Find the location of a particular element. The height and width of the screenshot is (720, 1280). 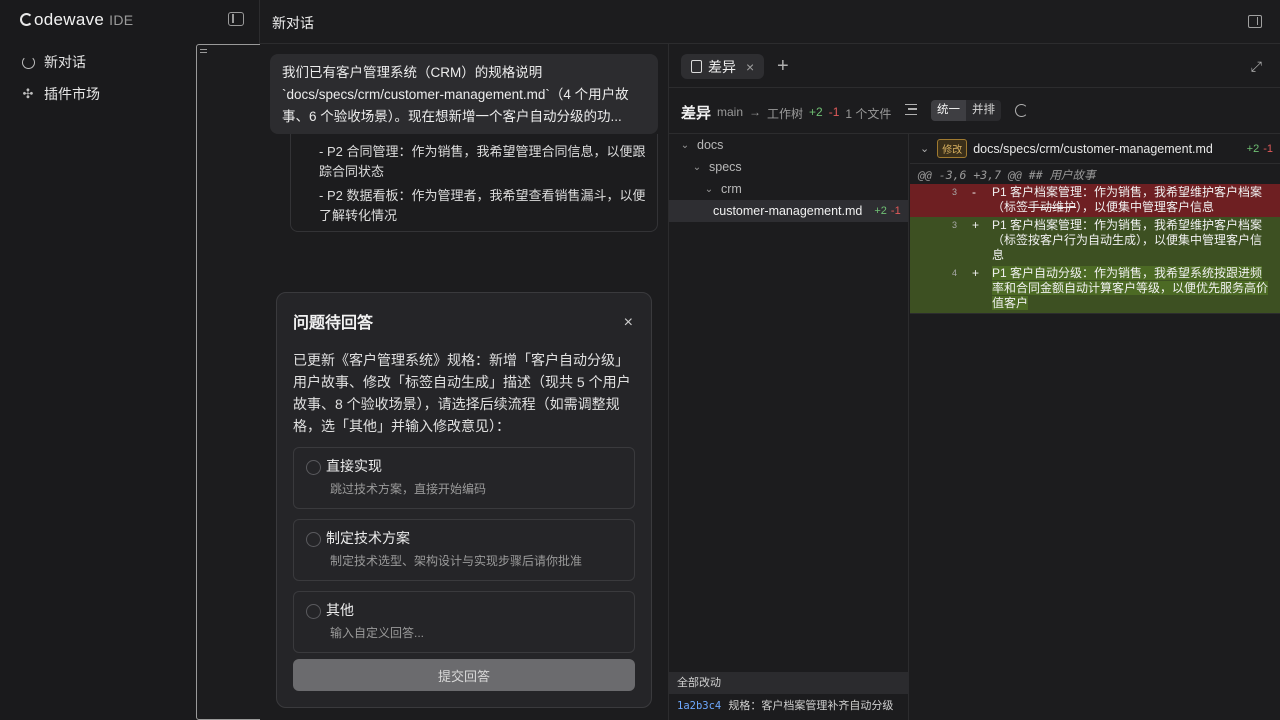

diff-header: 差异 main → 工作树 +2 -1 1 个文件 统一 并排 is located at coordinates (974, 111).